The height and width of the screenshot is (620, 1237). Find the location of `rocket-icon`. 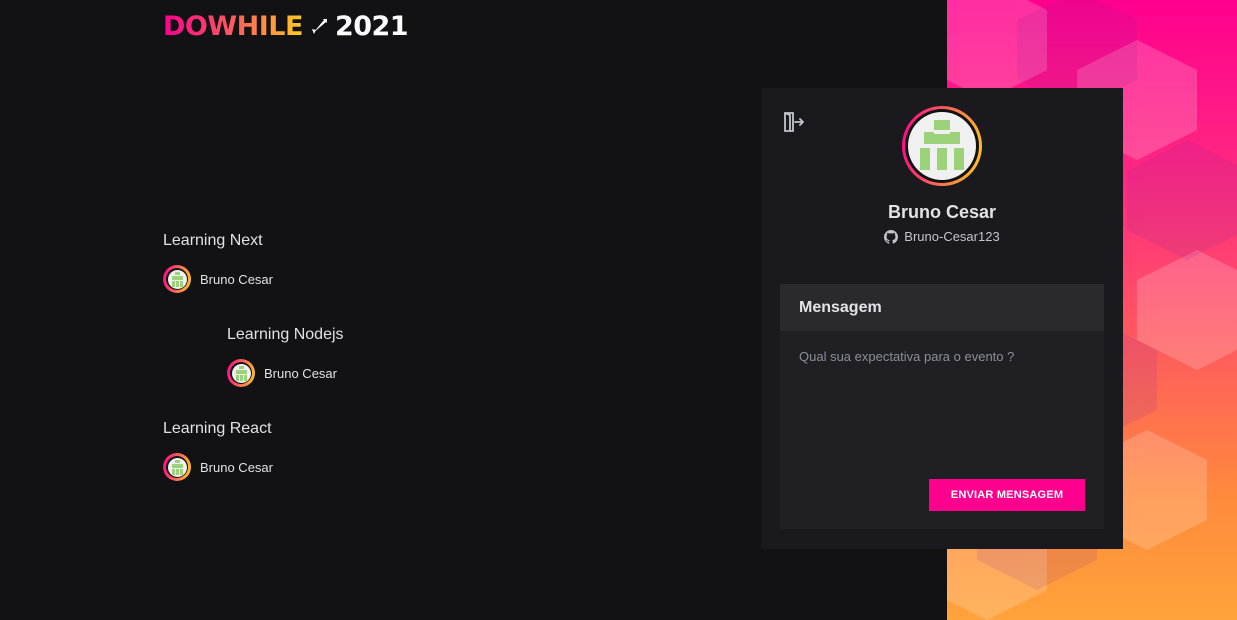

rocket-icon is located at coordinates (319, 26).